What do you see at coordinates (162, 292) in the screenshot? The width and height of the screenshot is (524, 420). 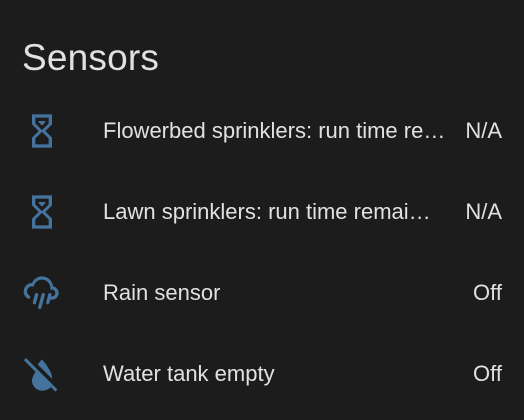 I see `sensor-name: Rain sensor` at bounding box center [162, 292].